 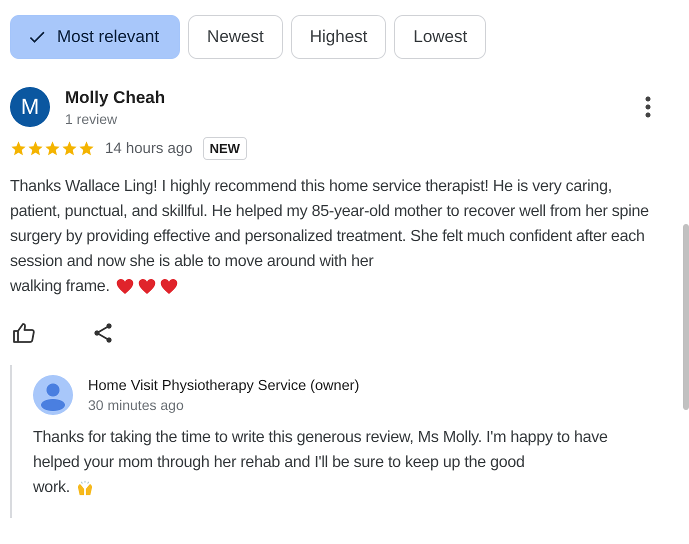 I want to click on reply-text: work., so click(x=51, y=488).